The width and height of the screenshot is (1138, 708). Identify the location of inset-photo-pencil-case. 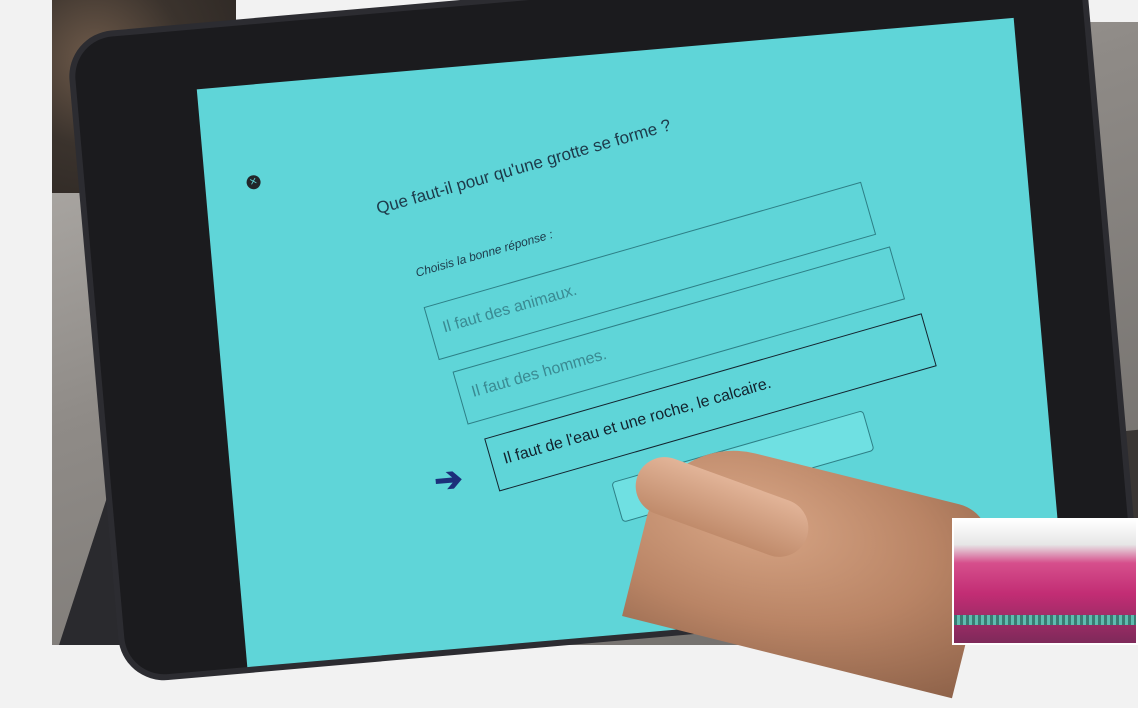
(1045, 581).